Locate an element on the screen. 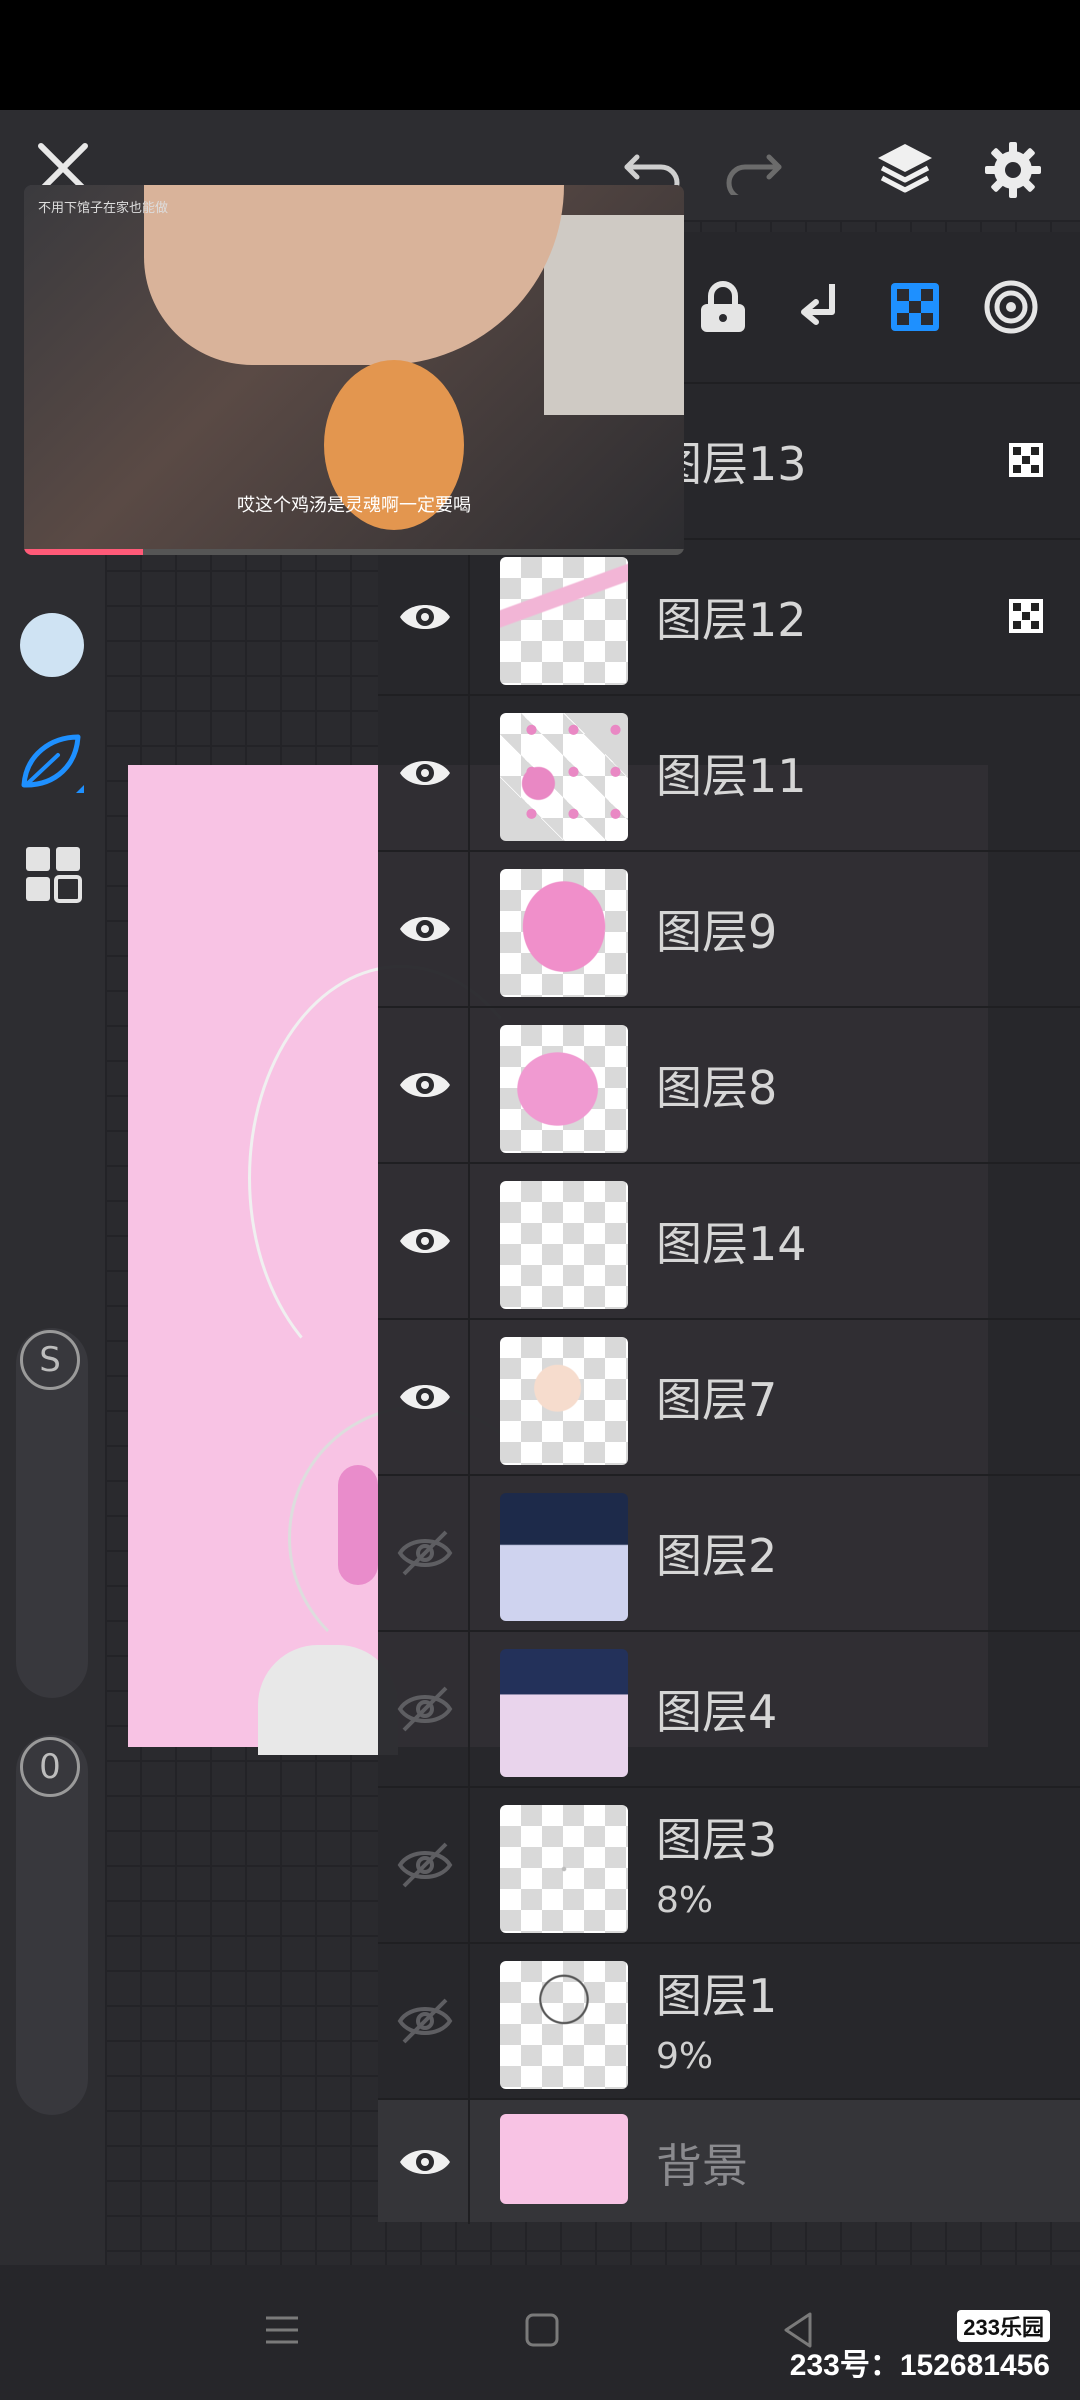 The image size is (1080, 2400). layer-row: 图层14 is located at coordinates (729, 1240).